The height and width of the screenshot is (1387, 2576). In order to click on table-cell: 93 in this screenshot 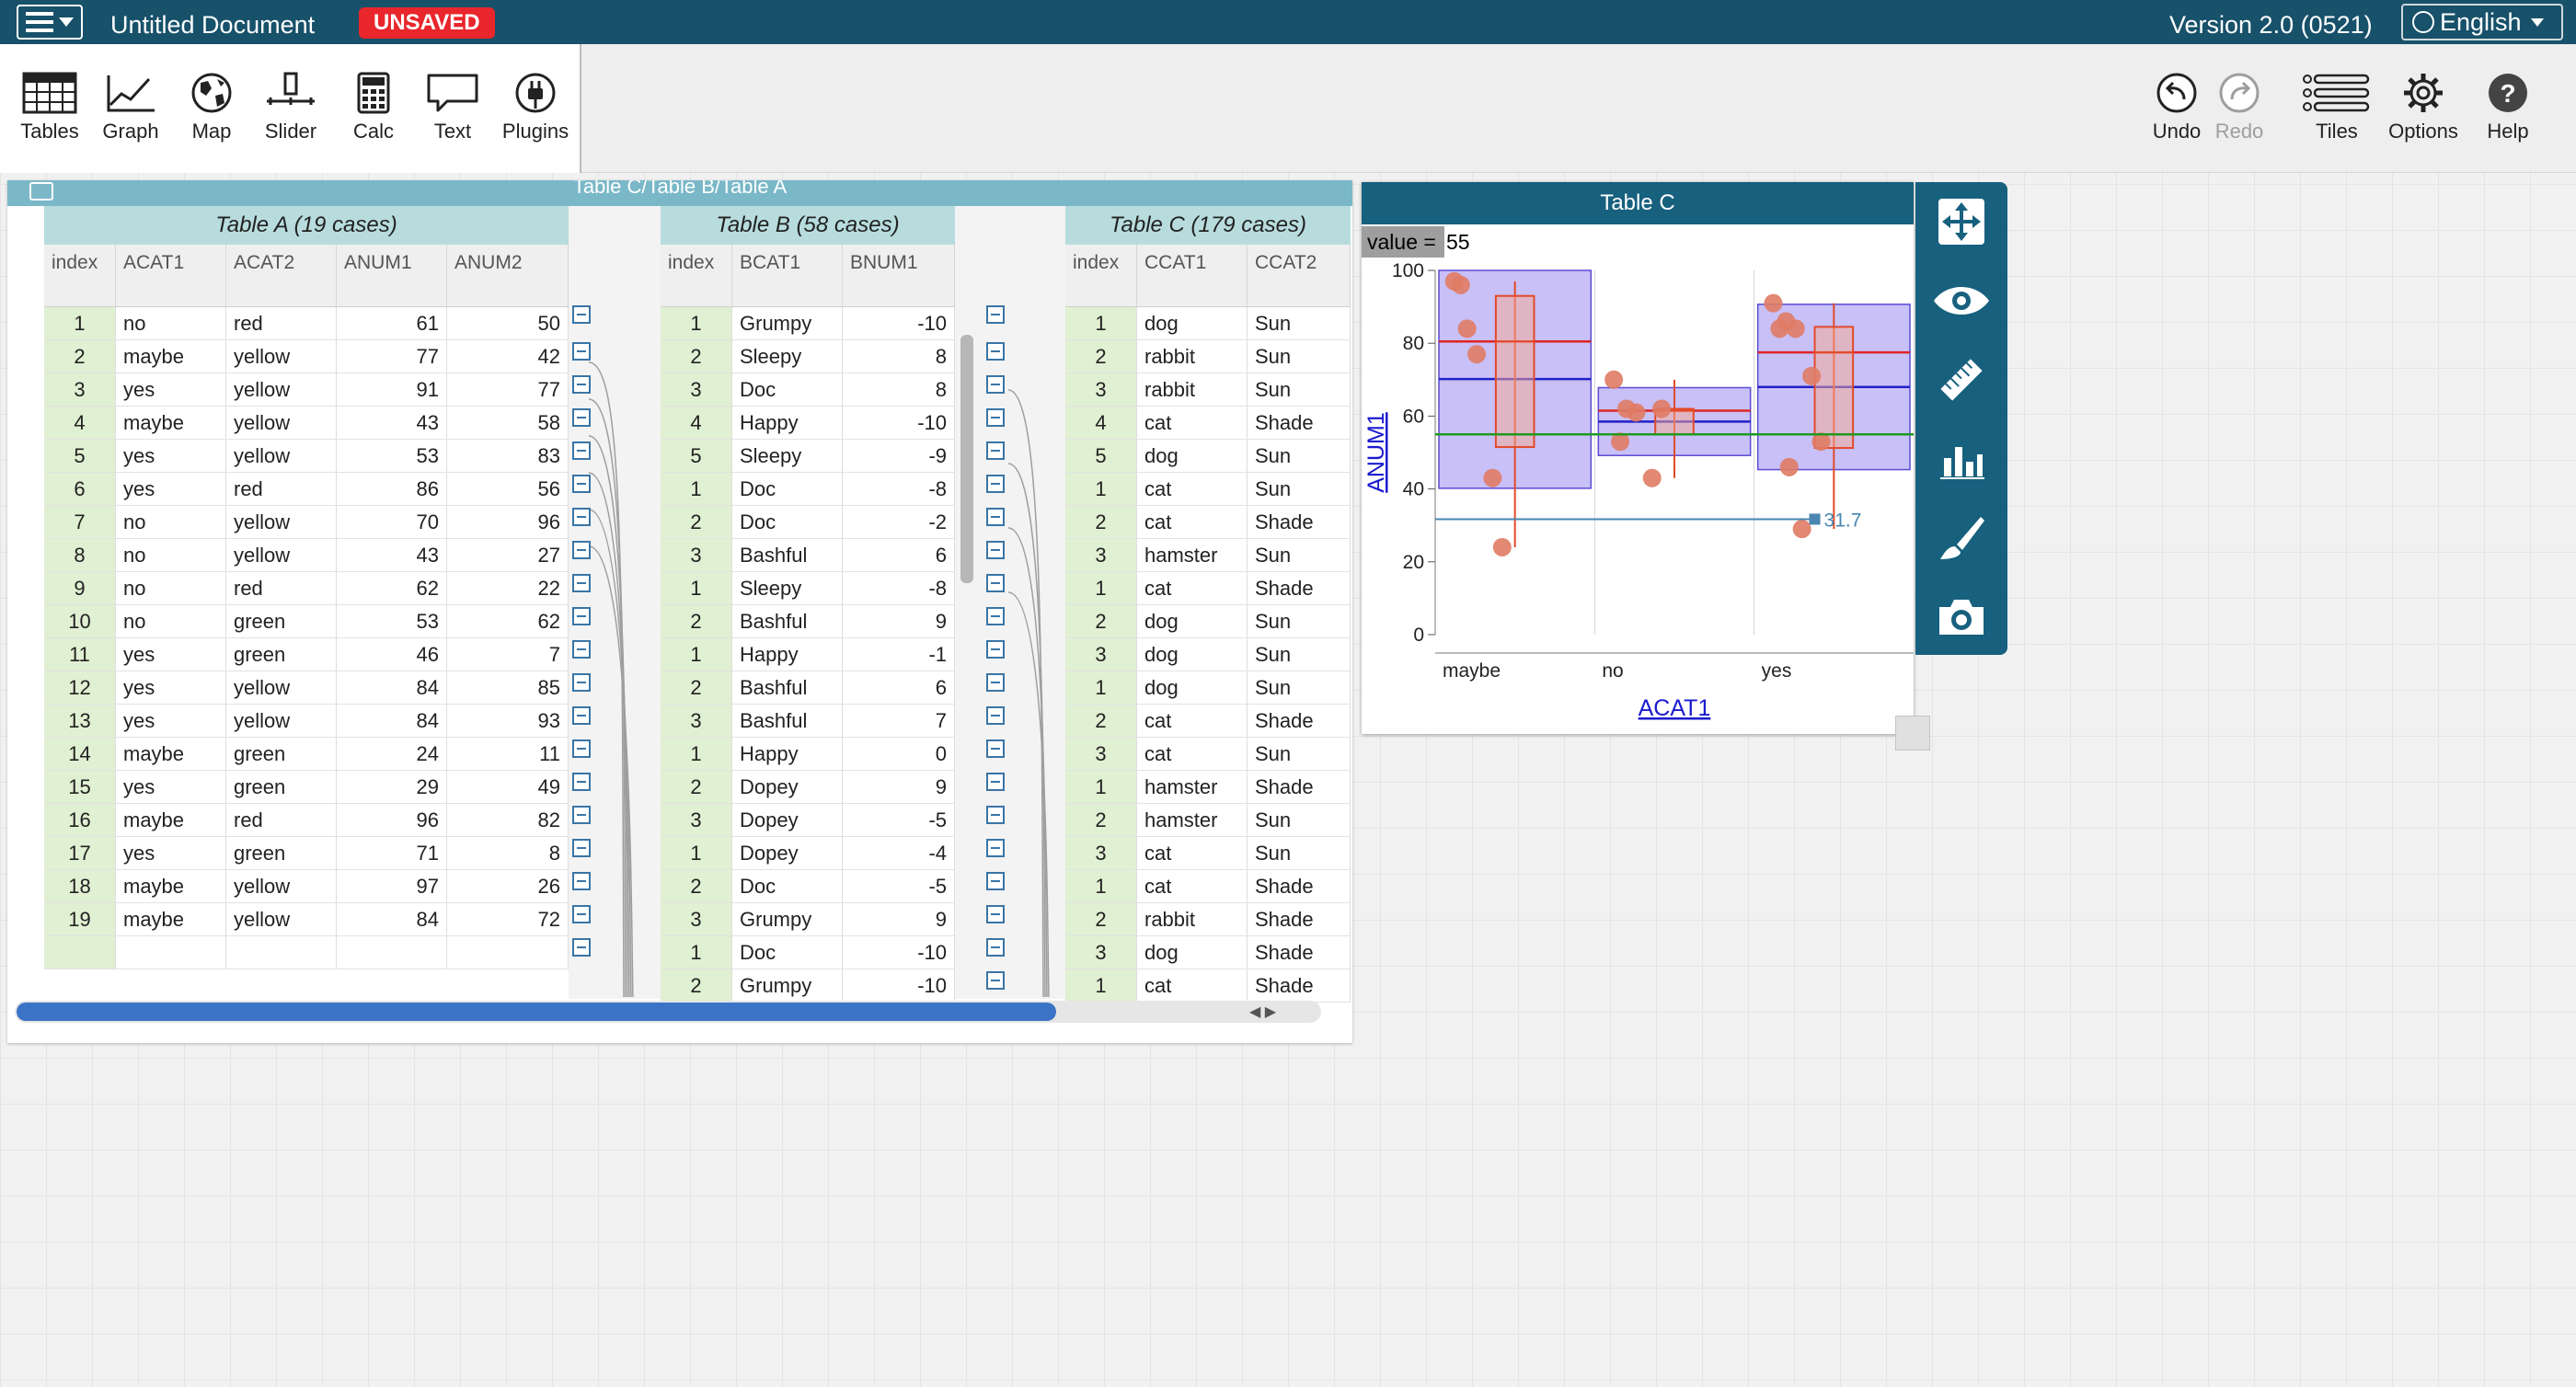, I will do `click(508, 721)`.